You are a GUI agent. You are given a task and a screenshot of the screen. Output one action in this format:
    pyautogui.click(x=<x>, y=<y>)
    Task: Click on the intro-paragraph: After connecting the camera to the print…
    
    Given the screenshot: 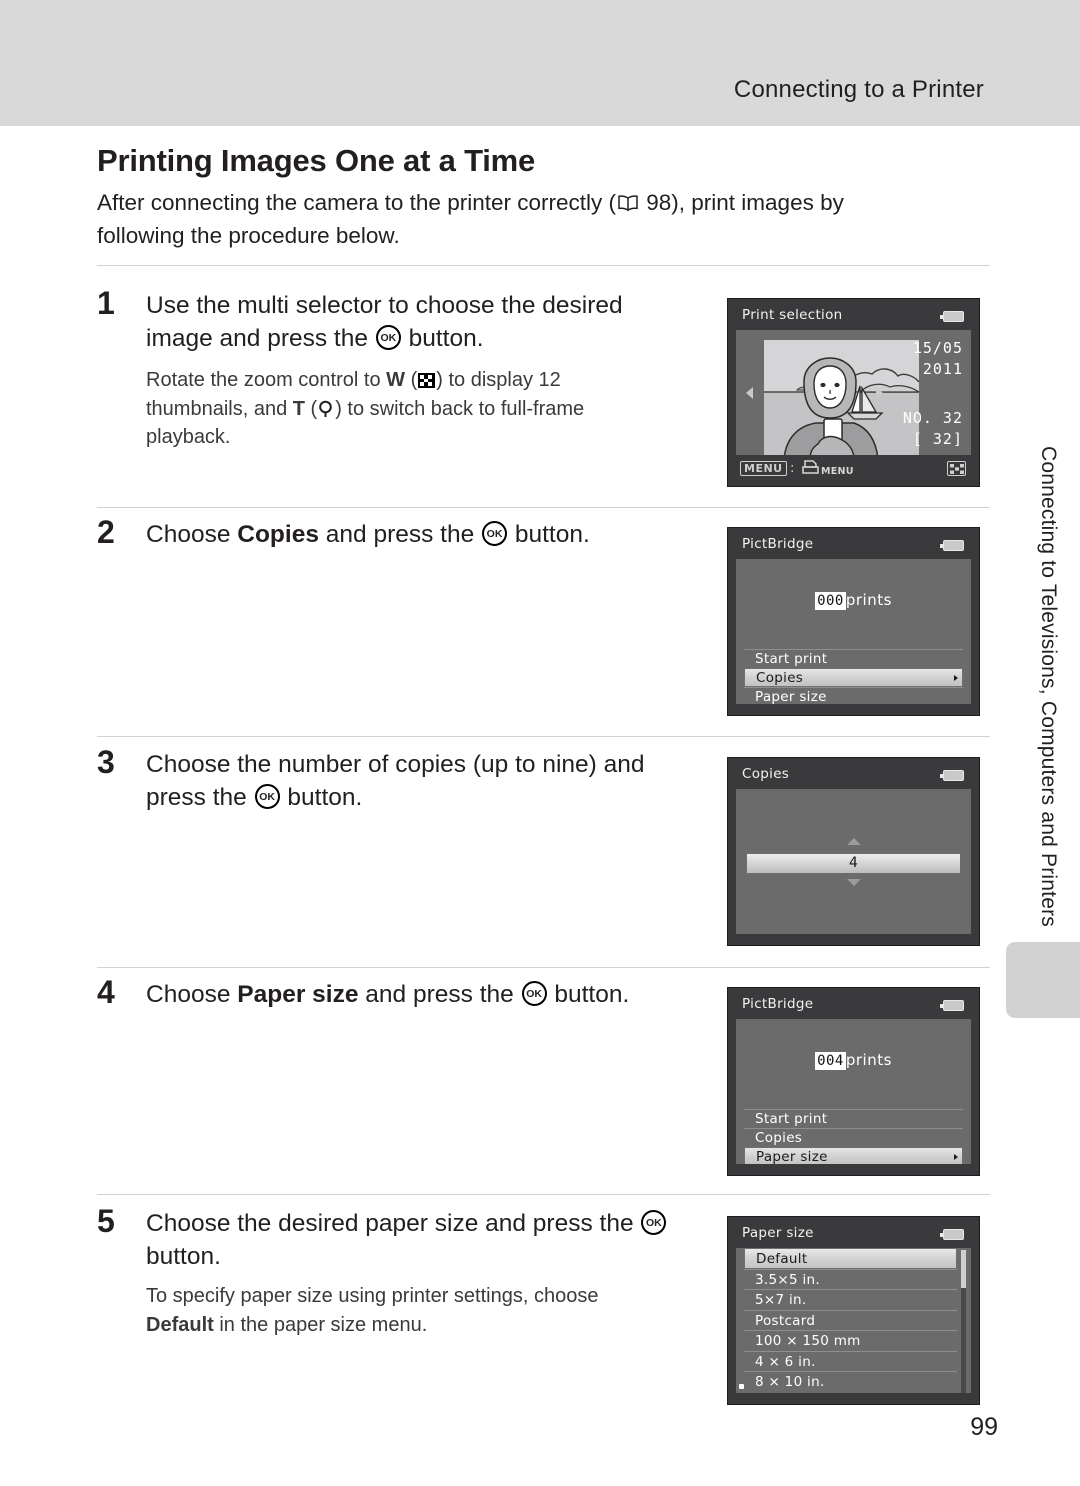 What is the action you would take?
    pyautogui.click(x=470, y=219)
    